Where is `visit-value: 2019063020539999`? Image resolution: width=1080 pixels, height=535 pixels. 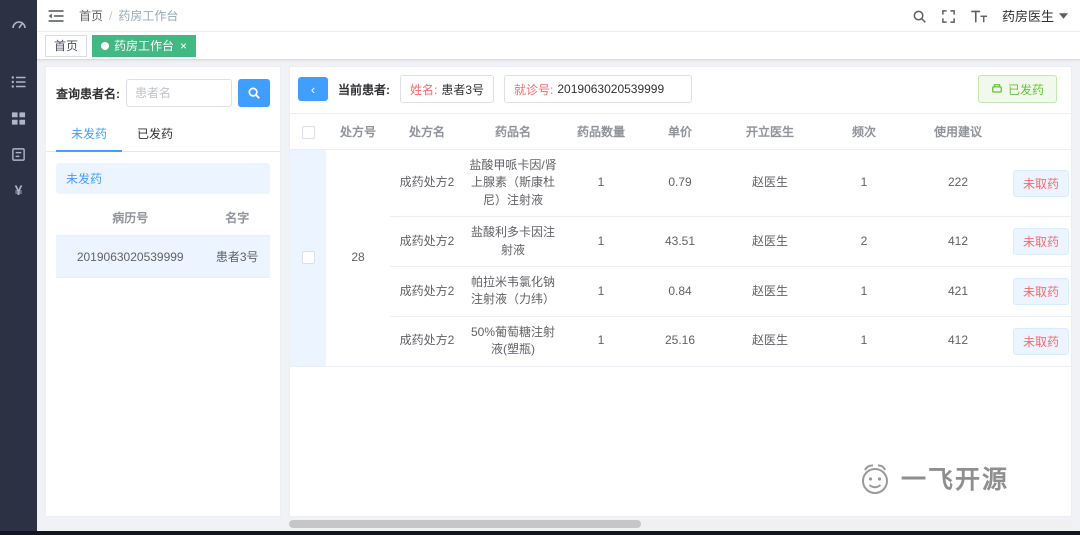 visit-value: 2019063020539999 is located at coordinates (611, 89).